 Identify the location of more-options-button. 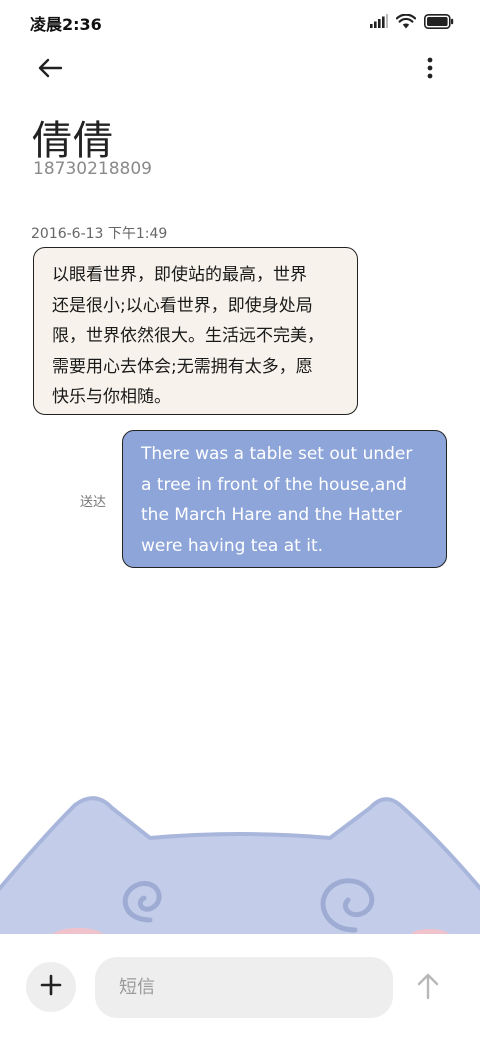
(430, 70).